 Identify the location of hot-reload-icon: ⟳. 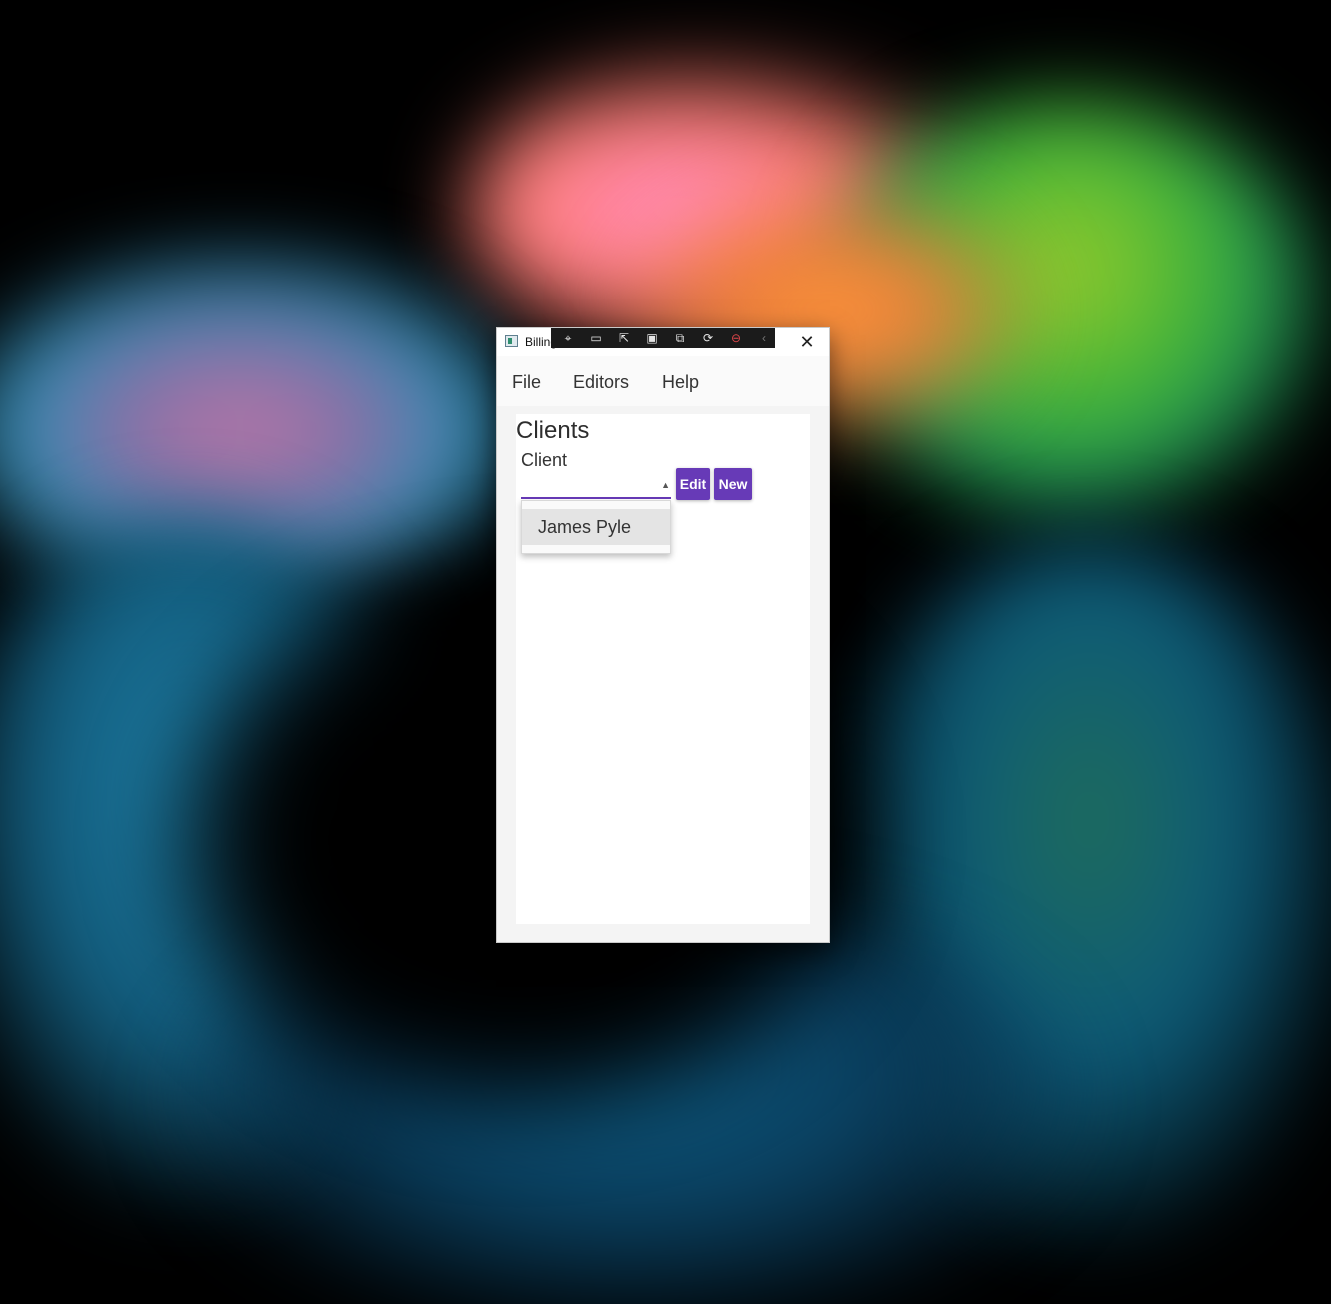
(708, 338).